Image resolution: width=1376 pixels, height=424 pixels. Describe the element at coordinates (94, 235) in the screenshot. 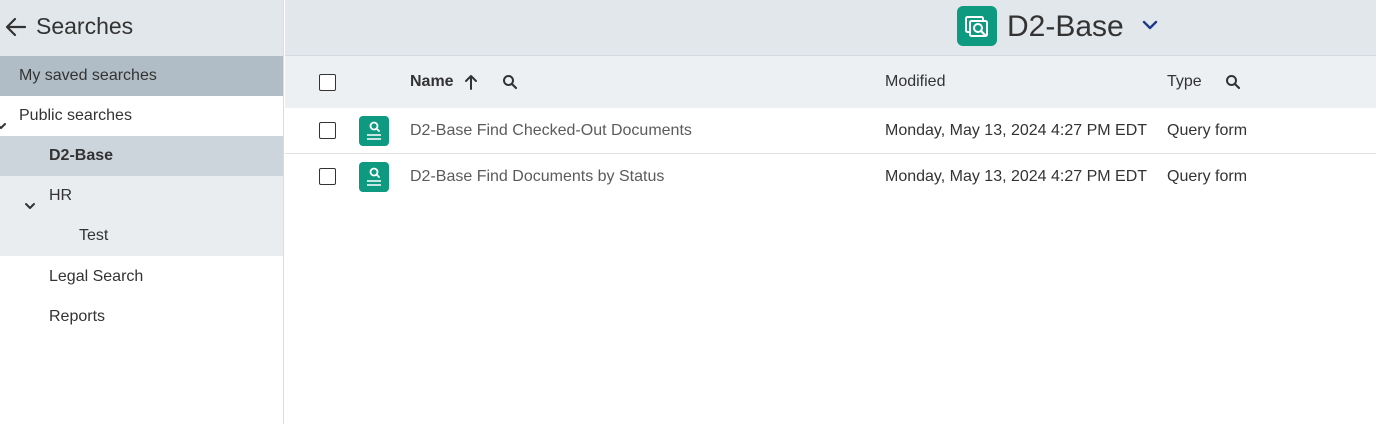

I see `sidebar-item-label: Test` at that location.